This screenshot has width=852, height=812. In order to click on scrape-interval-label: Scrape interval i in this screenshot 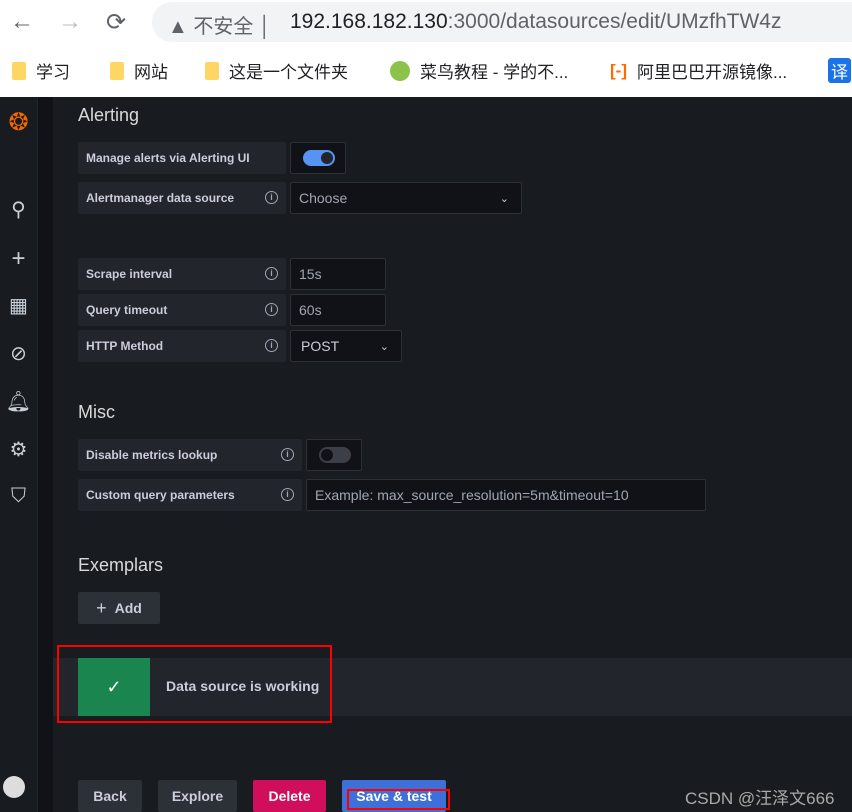, I will do `click(182, 274)`.